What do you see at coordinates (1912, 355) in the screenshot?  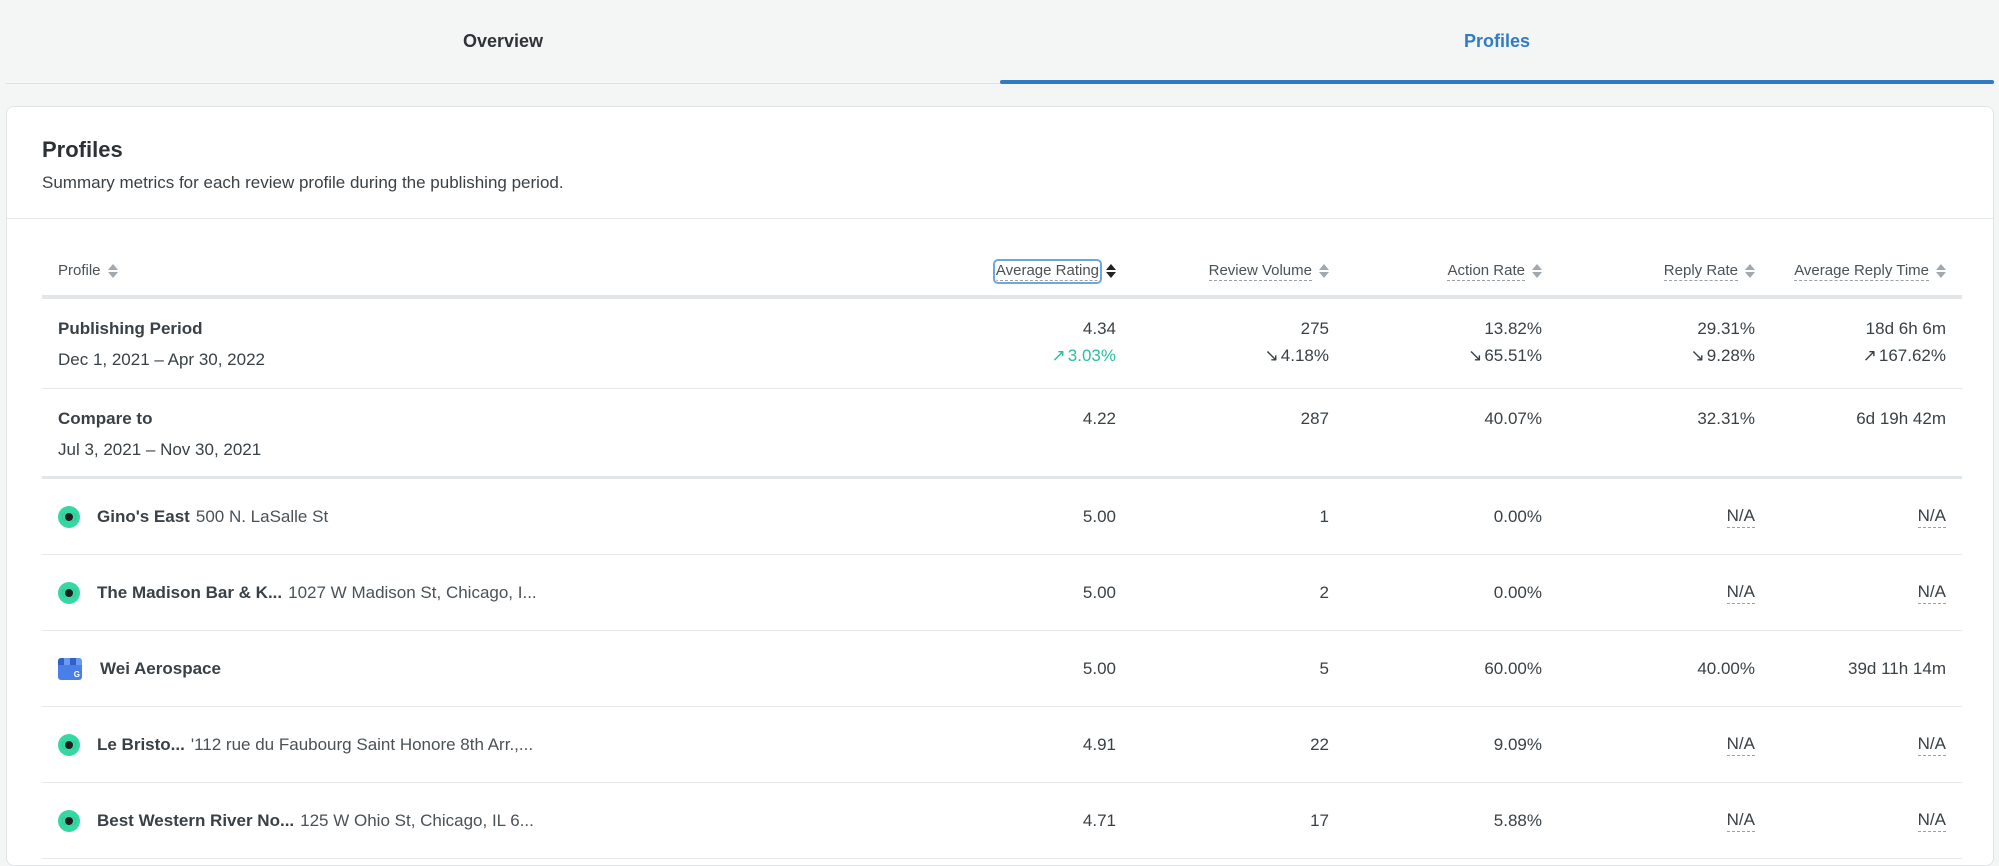 I see `delta-value: 167.62%` at bounding box center [1912, 355].